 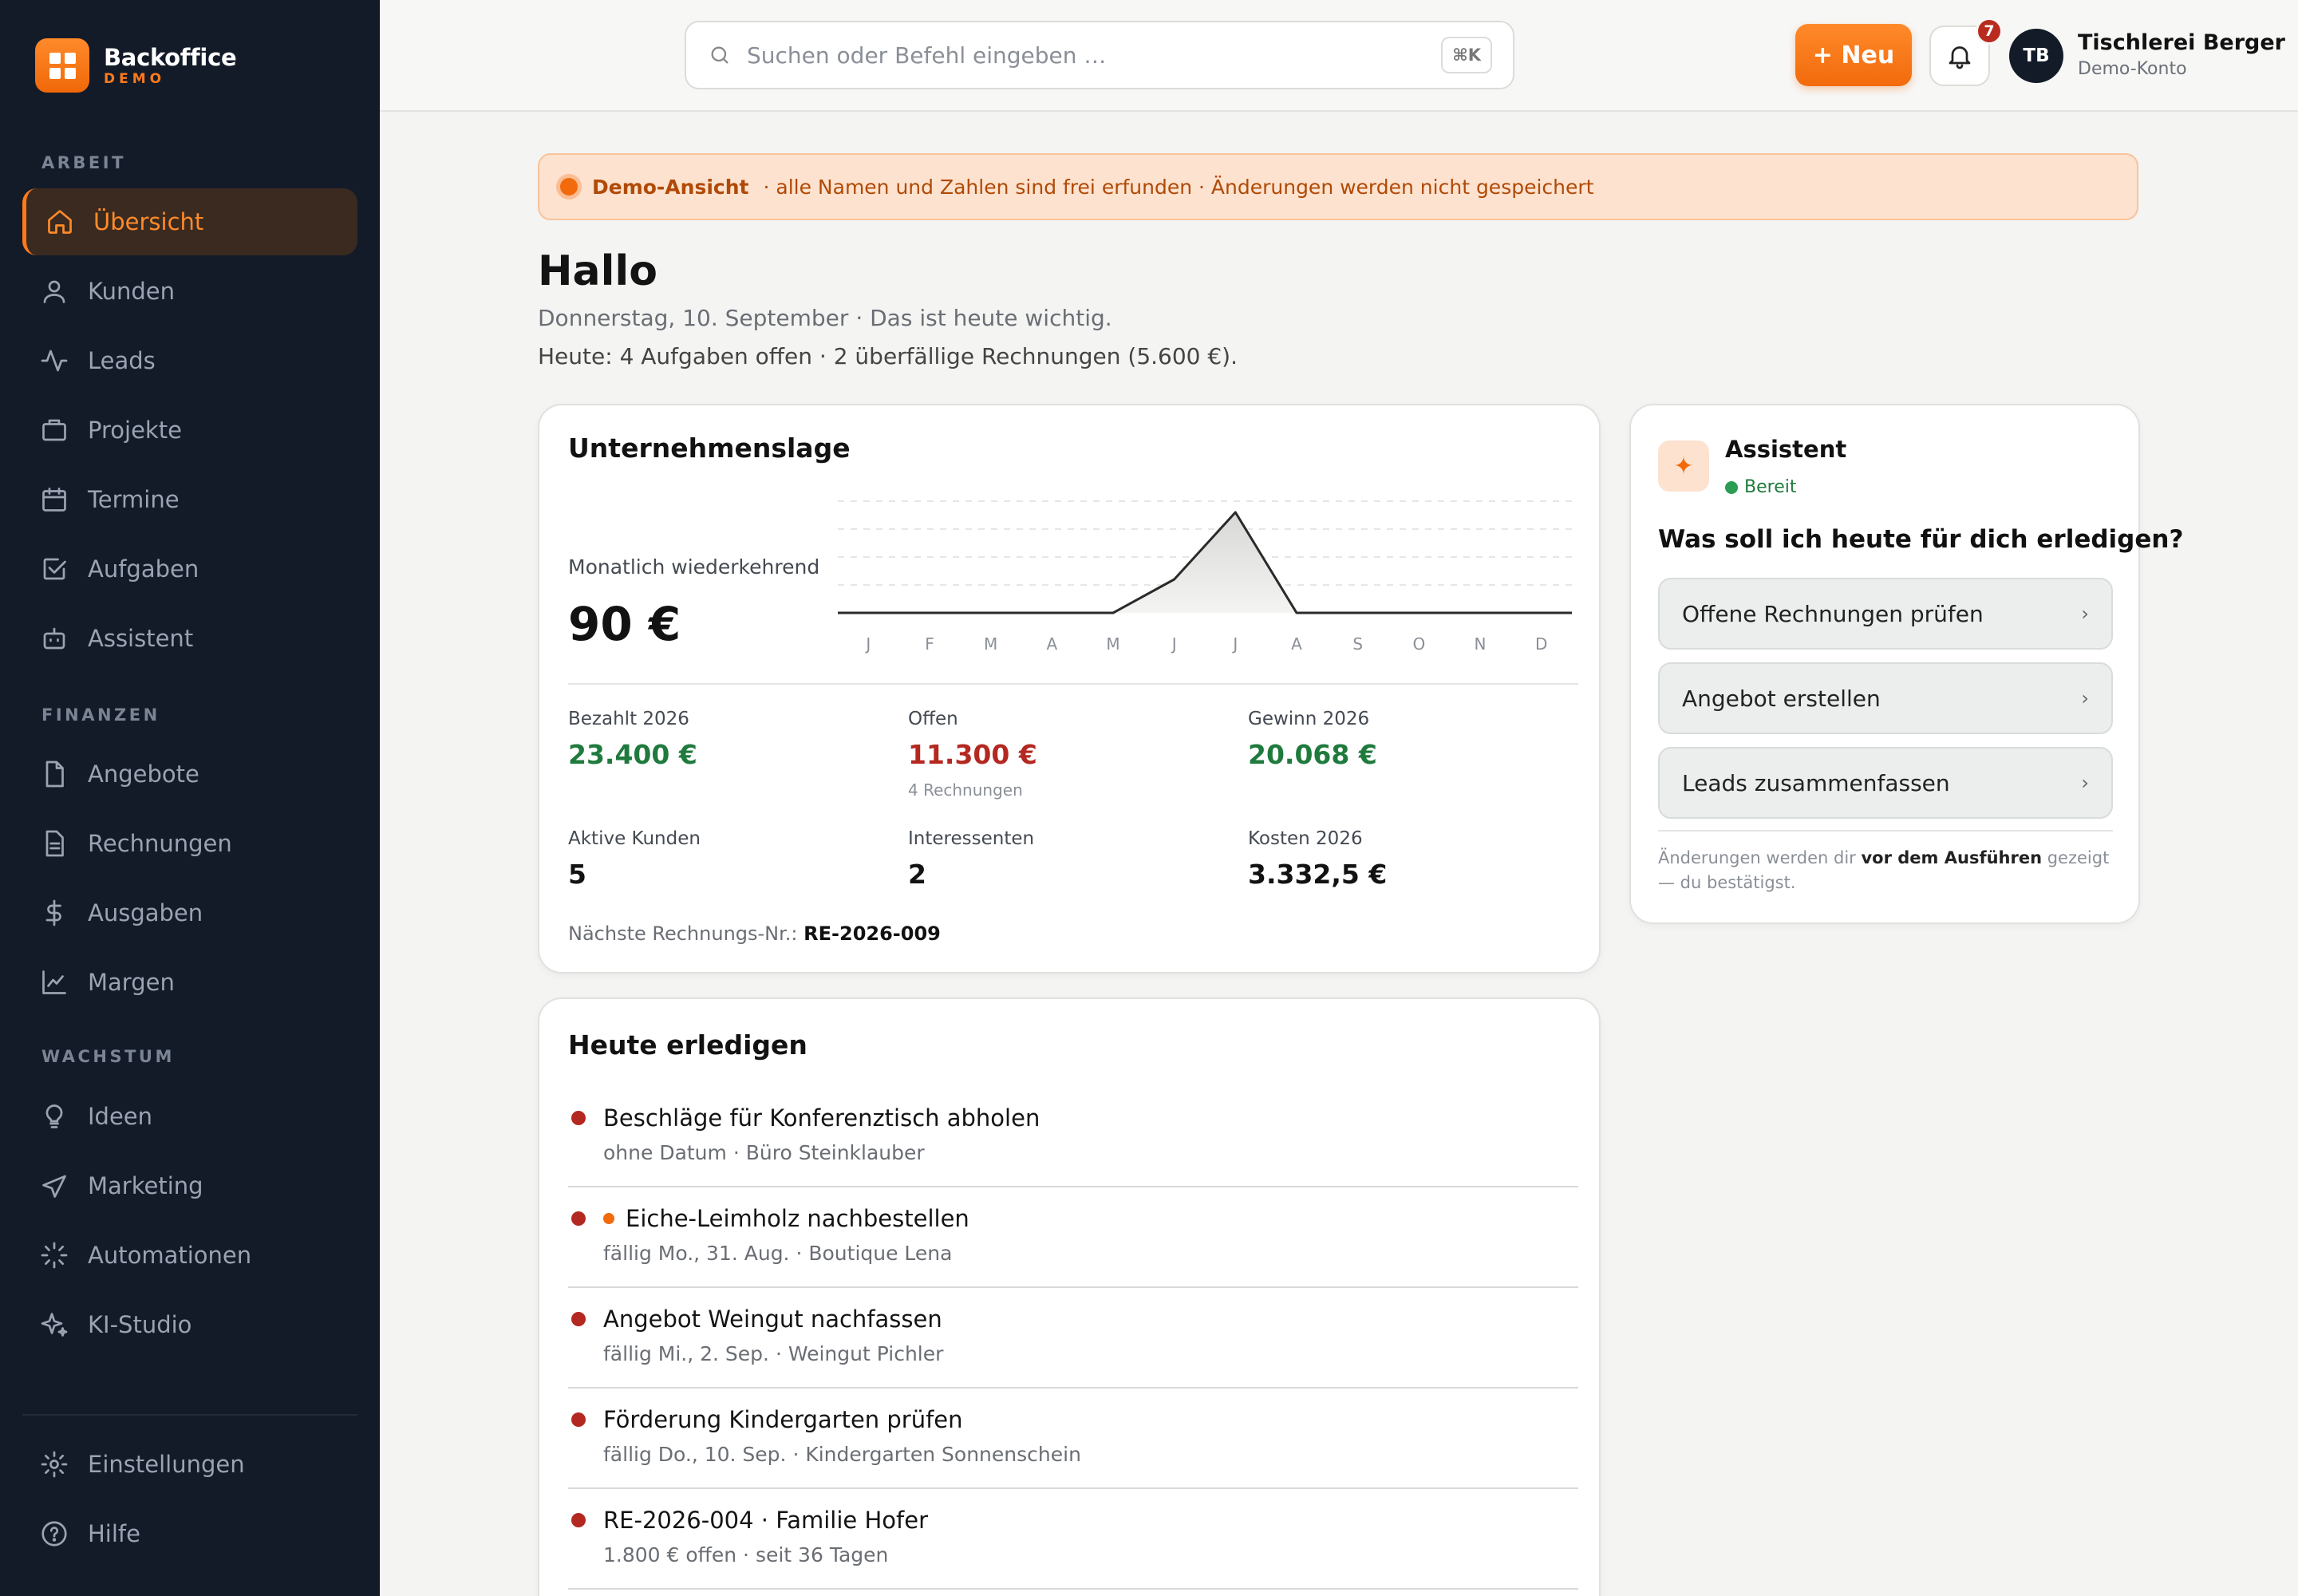 I want to click on sidebar-item-label: Marketing, so click(x=146, y=1185).